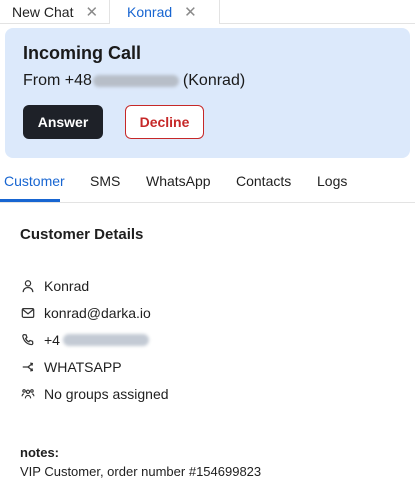 The width and height of the screenshot is (415, 500). Describe the element at coordinates (63, 122) in the screenshot. I see `answer-button: Answer` at that location.